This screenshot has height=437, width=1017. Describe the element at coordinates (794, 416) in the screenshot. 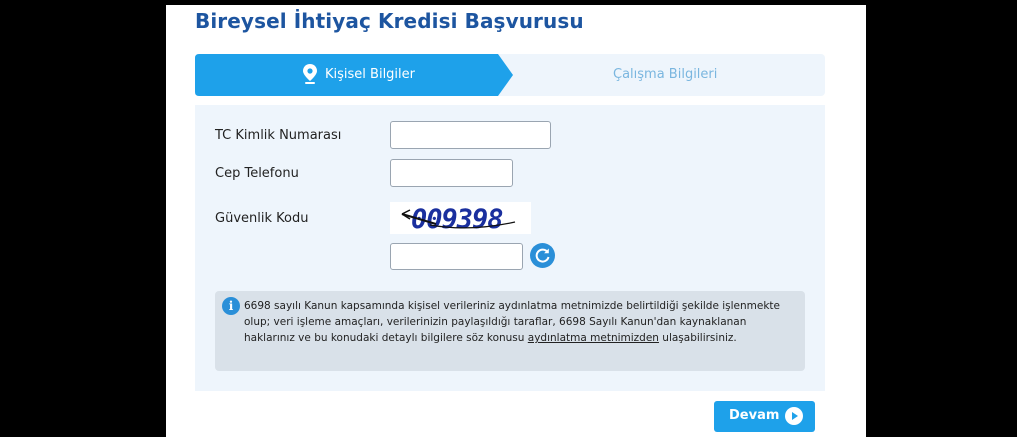

I see `play-arrow-icon` at that location.